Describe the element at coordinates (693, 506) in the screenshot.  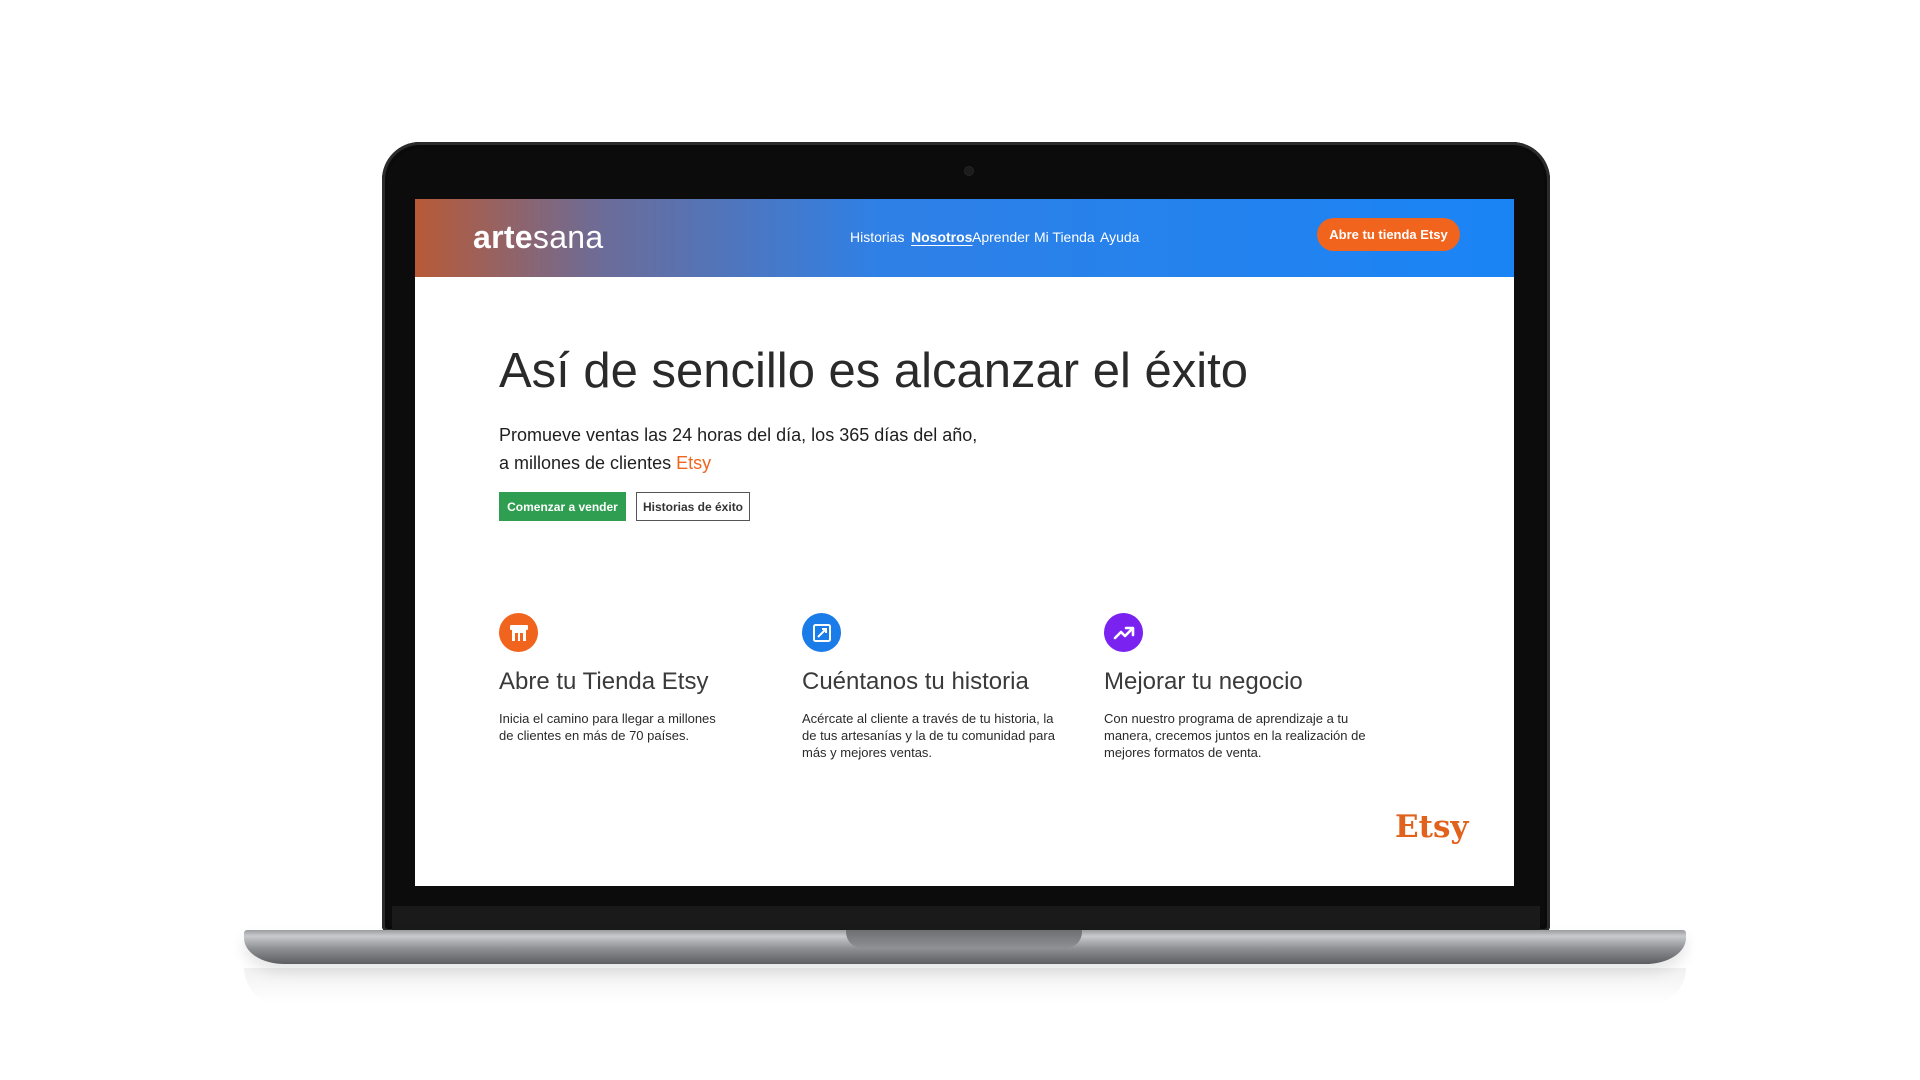
I see `success-stories-button: Historias de éxito` at that location.